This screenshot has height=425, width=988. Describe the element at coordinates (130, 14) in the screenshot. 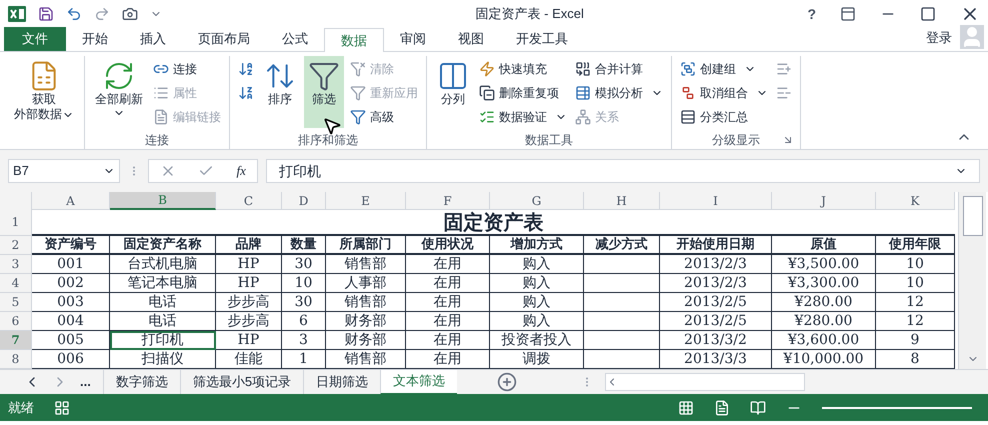

I see `camera-icon` at that location.